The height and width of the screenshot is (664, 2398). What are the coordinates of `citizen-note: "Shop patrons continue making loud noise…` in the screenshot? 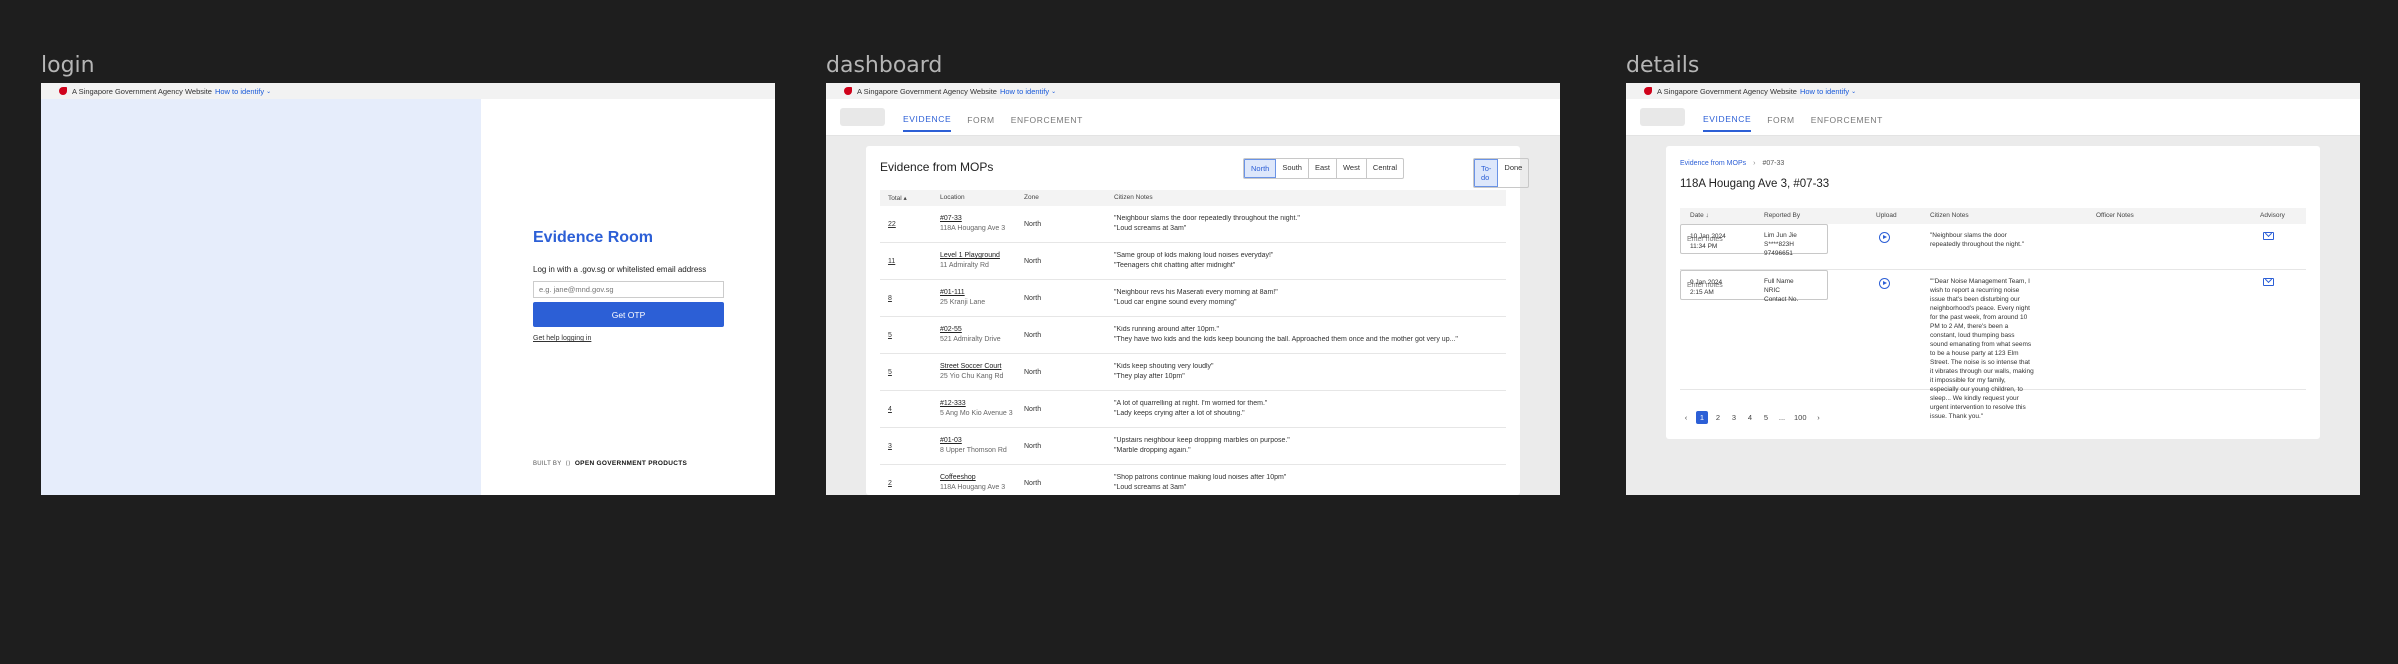 It's located at (1200, 477).